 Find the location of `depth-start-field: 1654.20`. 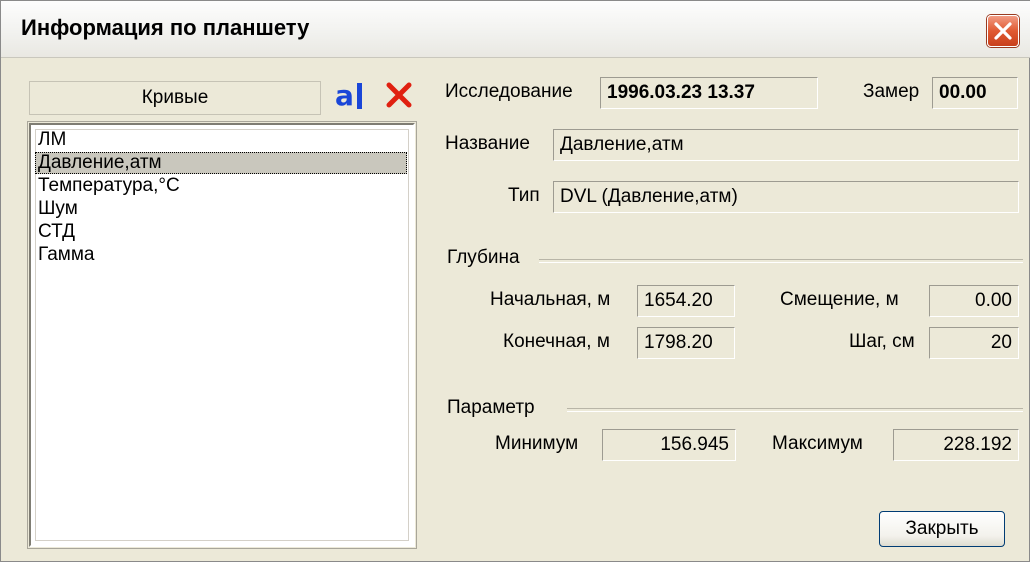

depth-start-field: 1654.20 is located at coordinates (686, 301).